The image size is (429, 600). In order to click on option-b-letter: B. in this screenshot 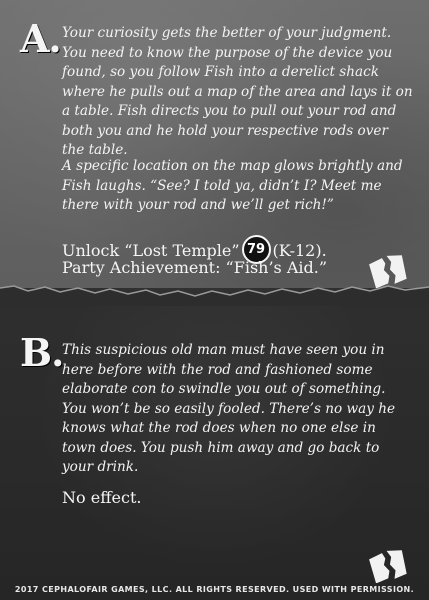, I will do `click(42, 352)`.